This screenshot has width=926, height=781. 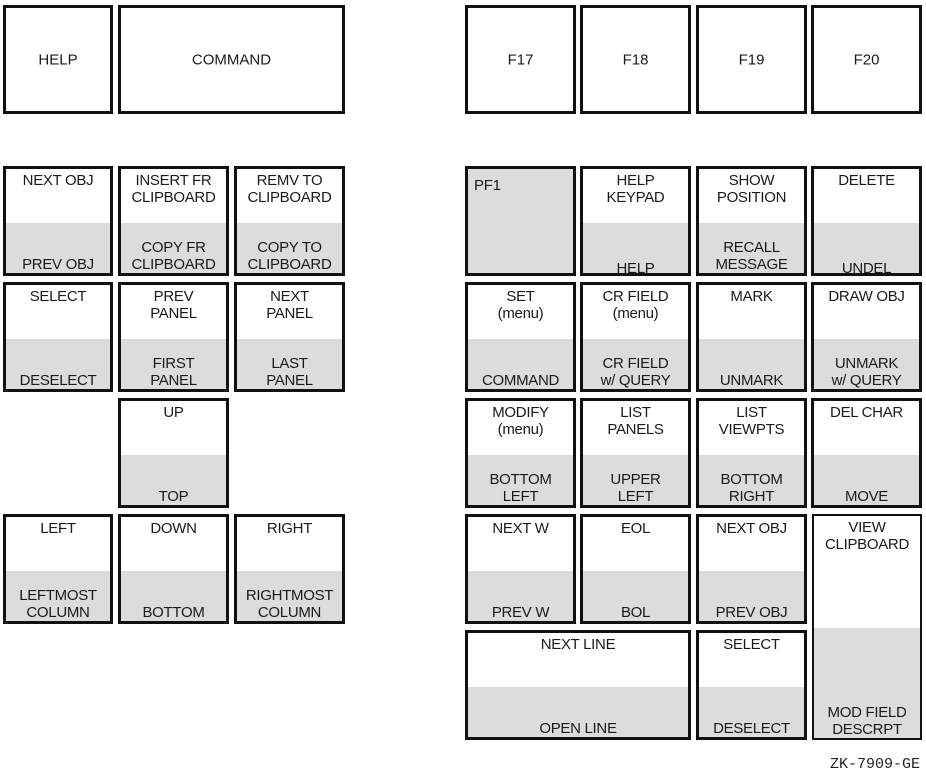 I want to click on key-top-label: PF1, so click(x=487, y=185).